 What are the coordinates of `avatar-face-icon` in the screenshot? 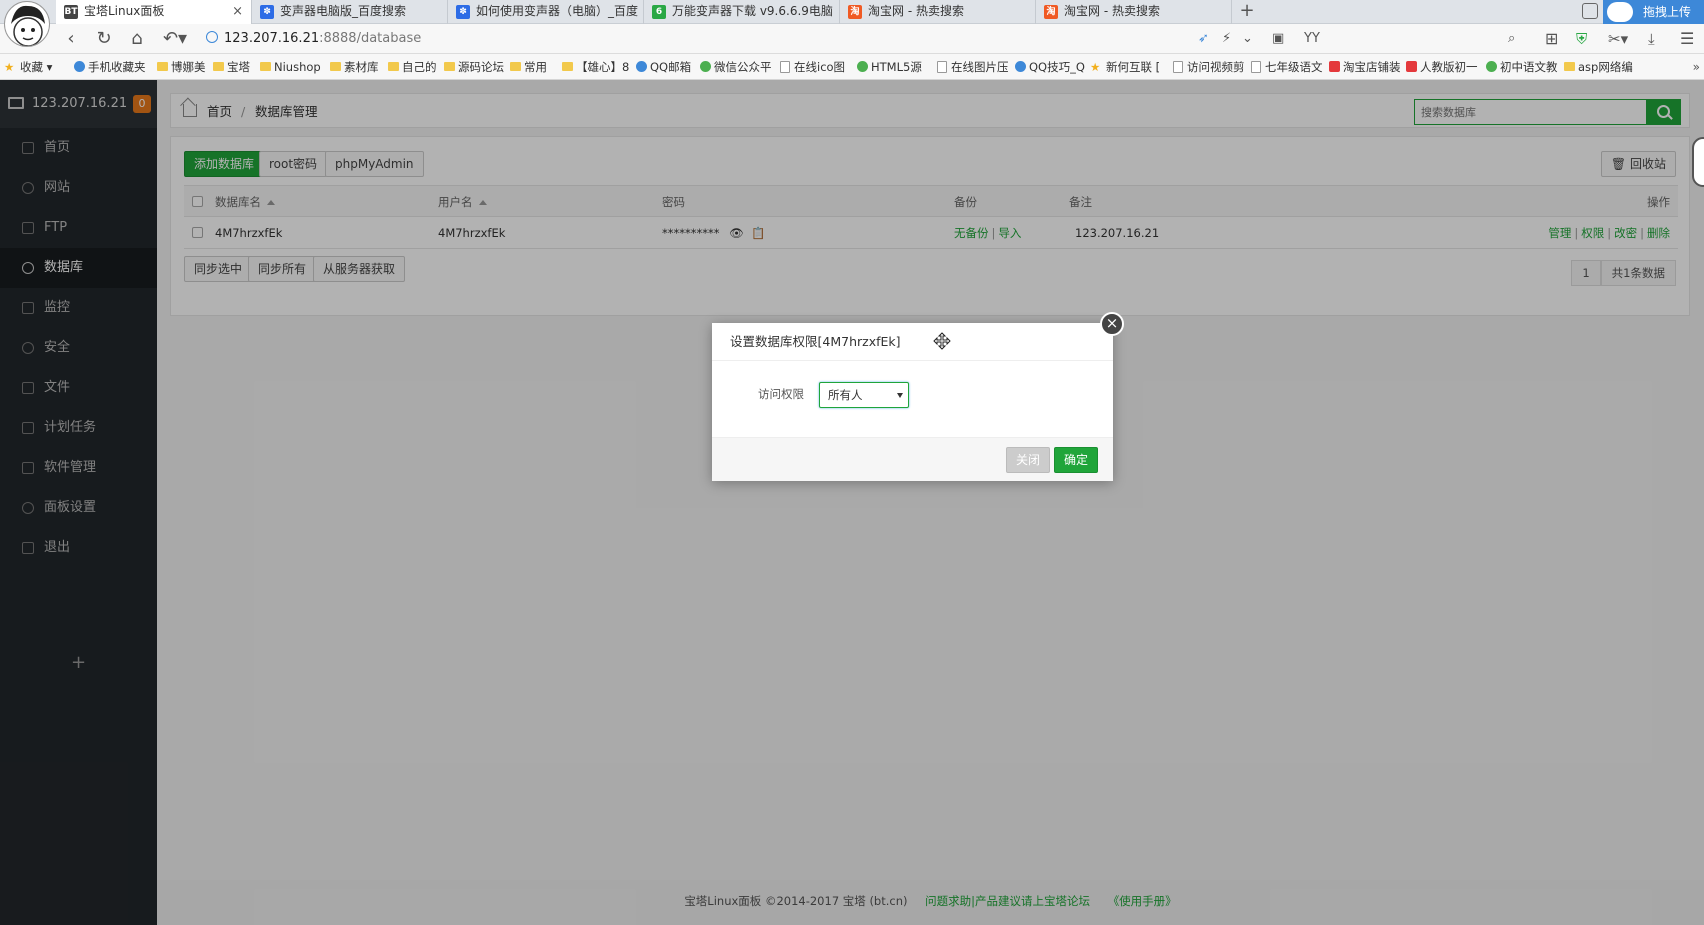 It's located at (28, 25).